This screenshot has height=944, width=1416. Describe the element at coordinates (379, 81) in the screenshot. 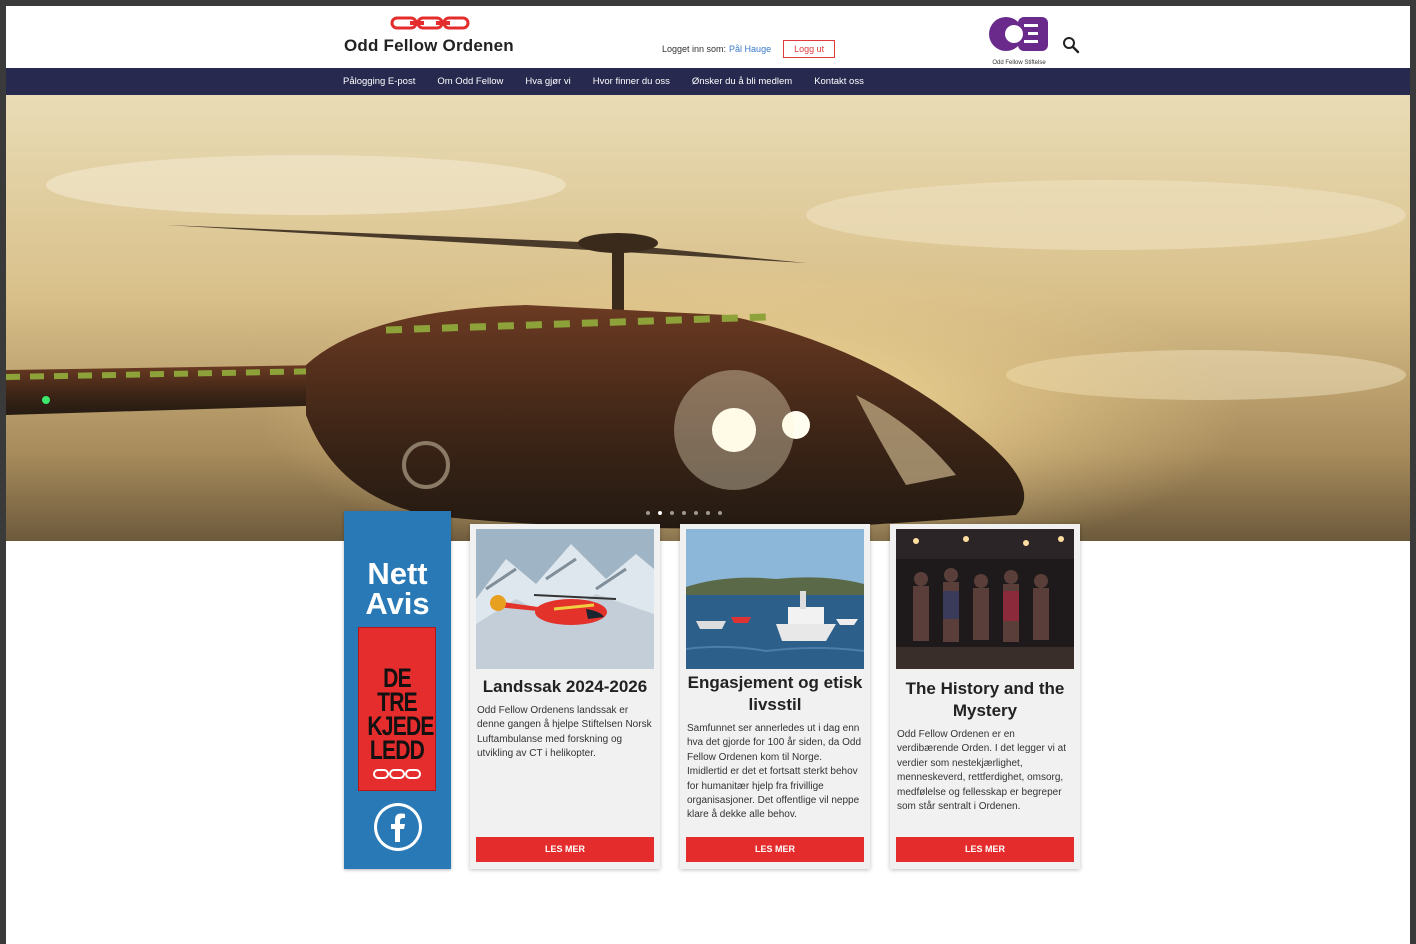

I see `nav-item-epost: Pålogging E-post` at that location.